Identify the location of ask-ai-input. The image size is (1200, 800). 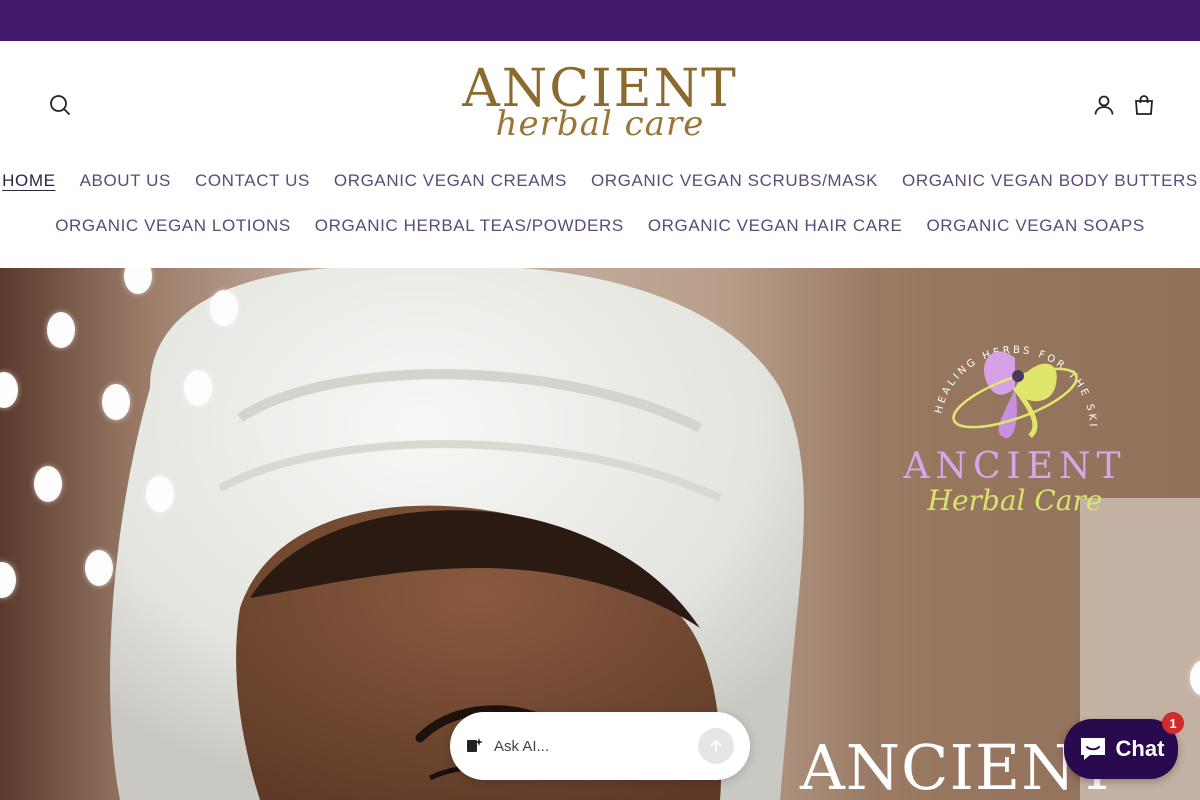
(596, 746).